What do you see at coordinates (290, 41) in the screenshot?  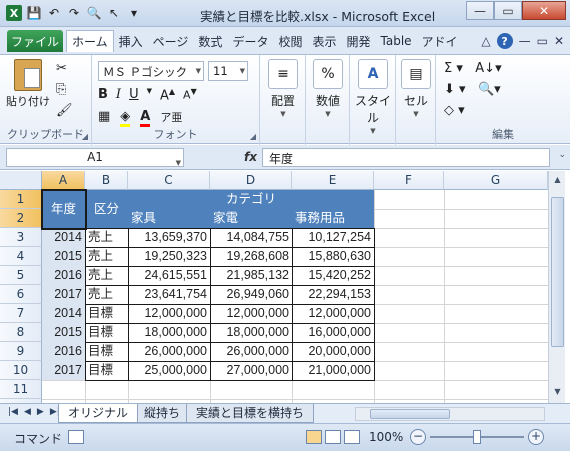 I see `tab-review: 校閲` at bounding box center [290, 41].